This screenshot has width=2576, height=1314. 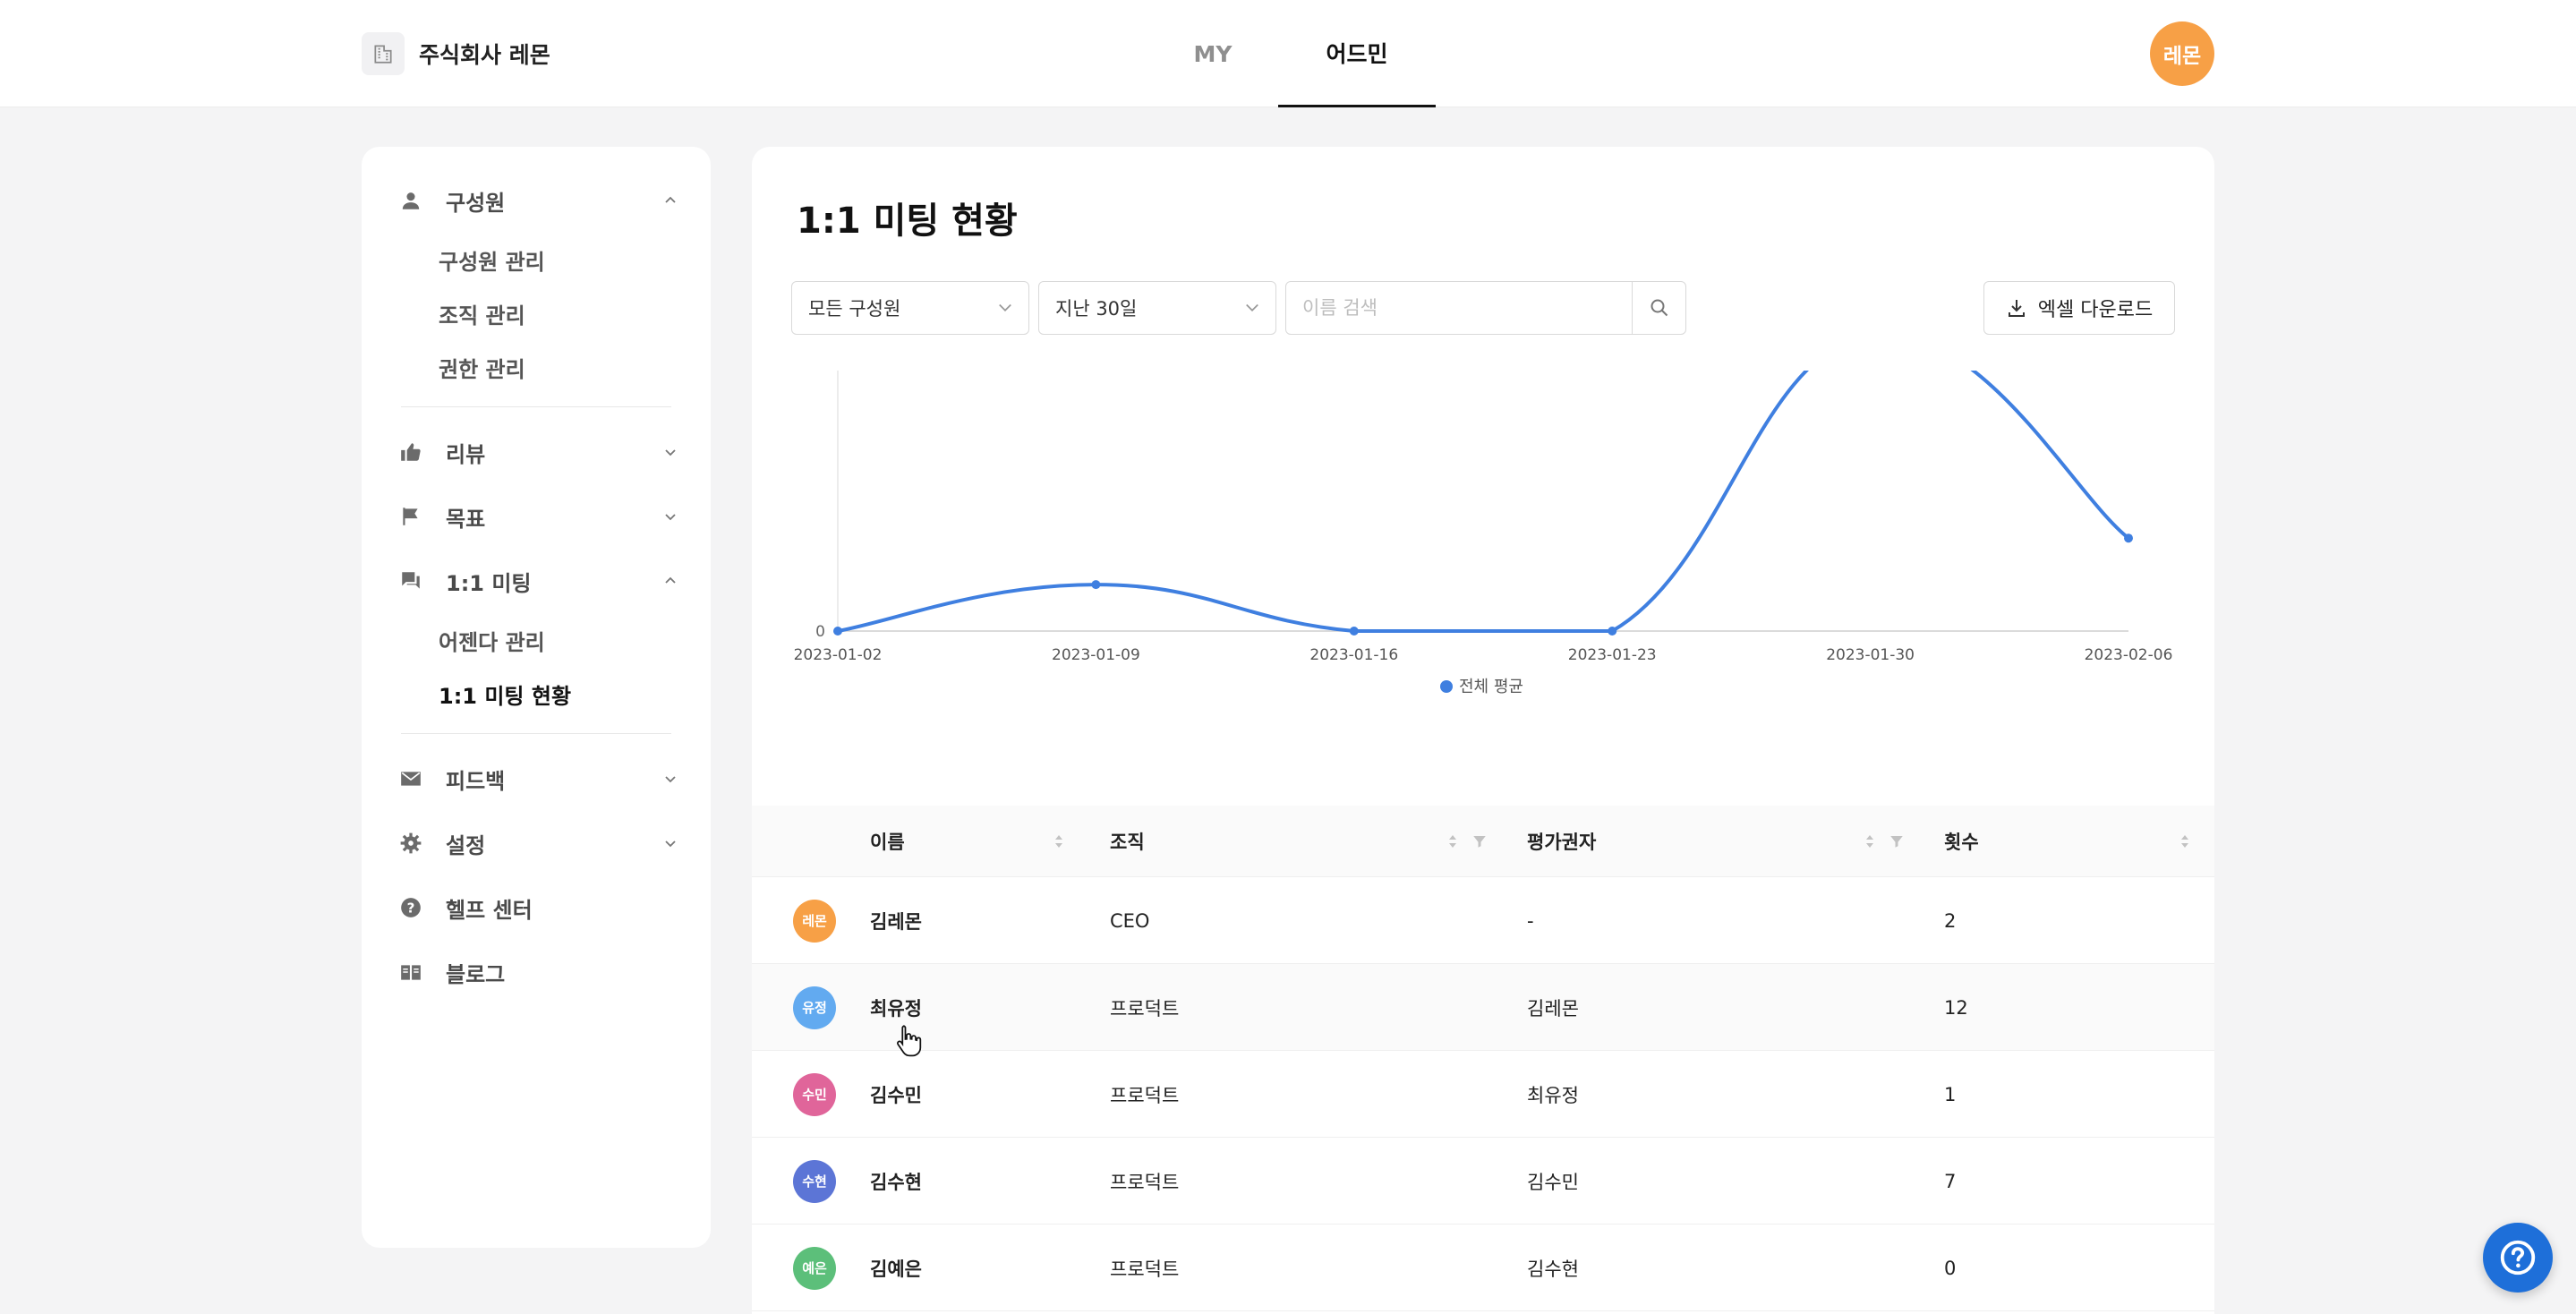 What do you see at coordinates (1483, 1094) in the screenshot?
I see `table-row: 수민 김수민 프로덕트 최유정 1` at bounding box center [1483, 1094].